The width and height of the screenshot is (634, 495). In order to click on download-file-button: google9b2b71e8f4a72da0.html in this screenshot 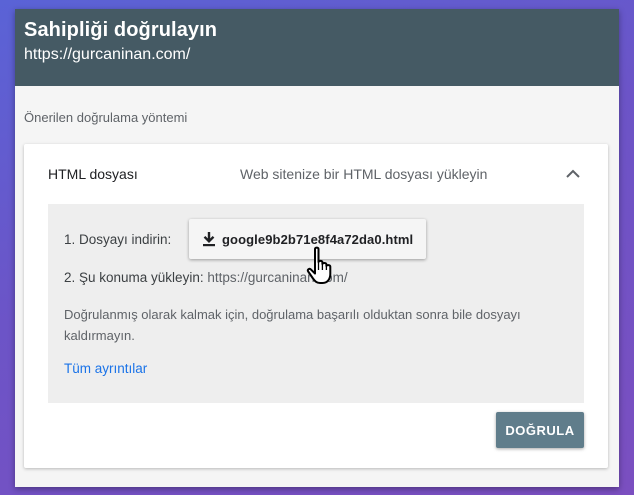, I will do `click(307, 239)`.